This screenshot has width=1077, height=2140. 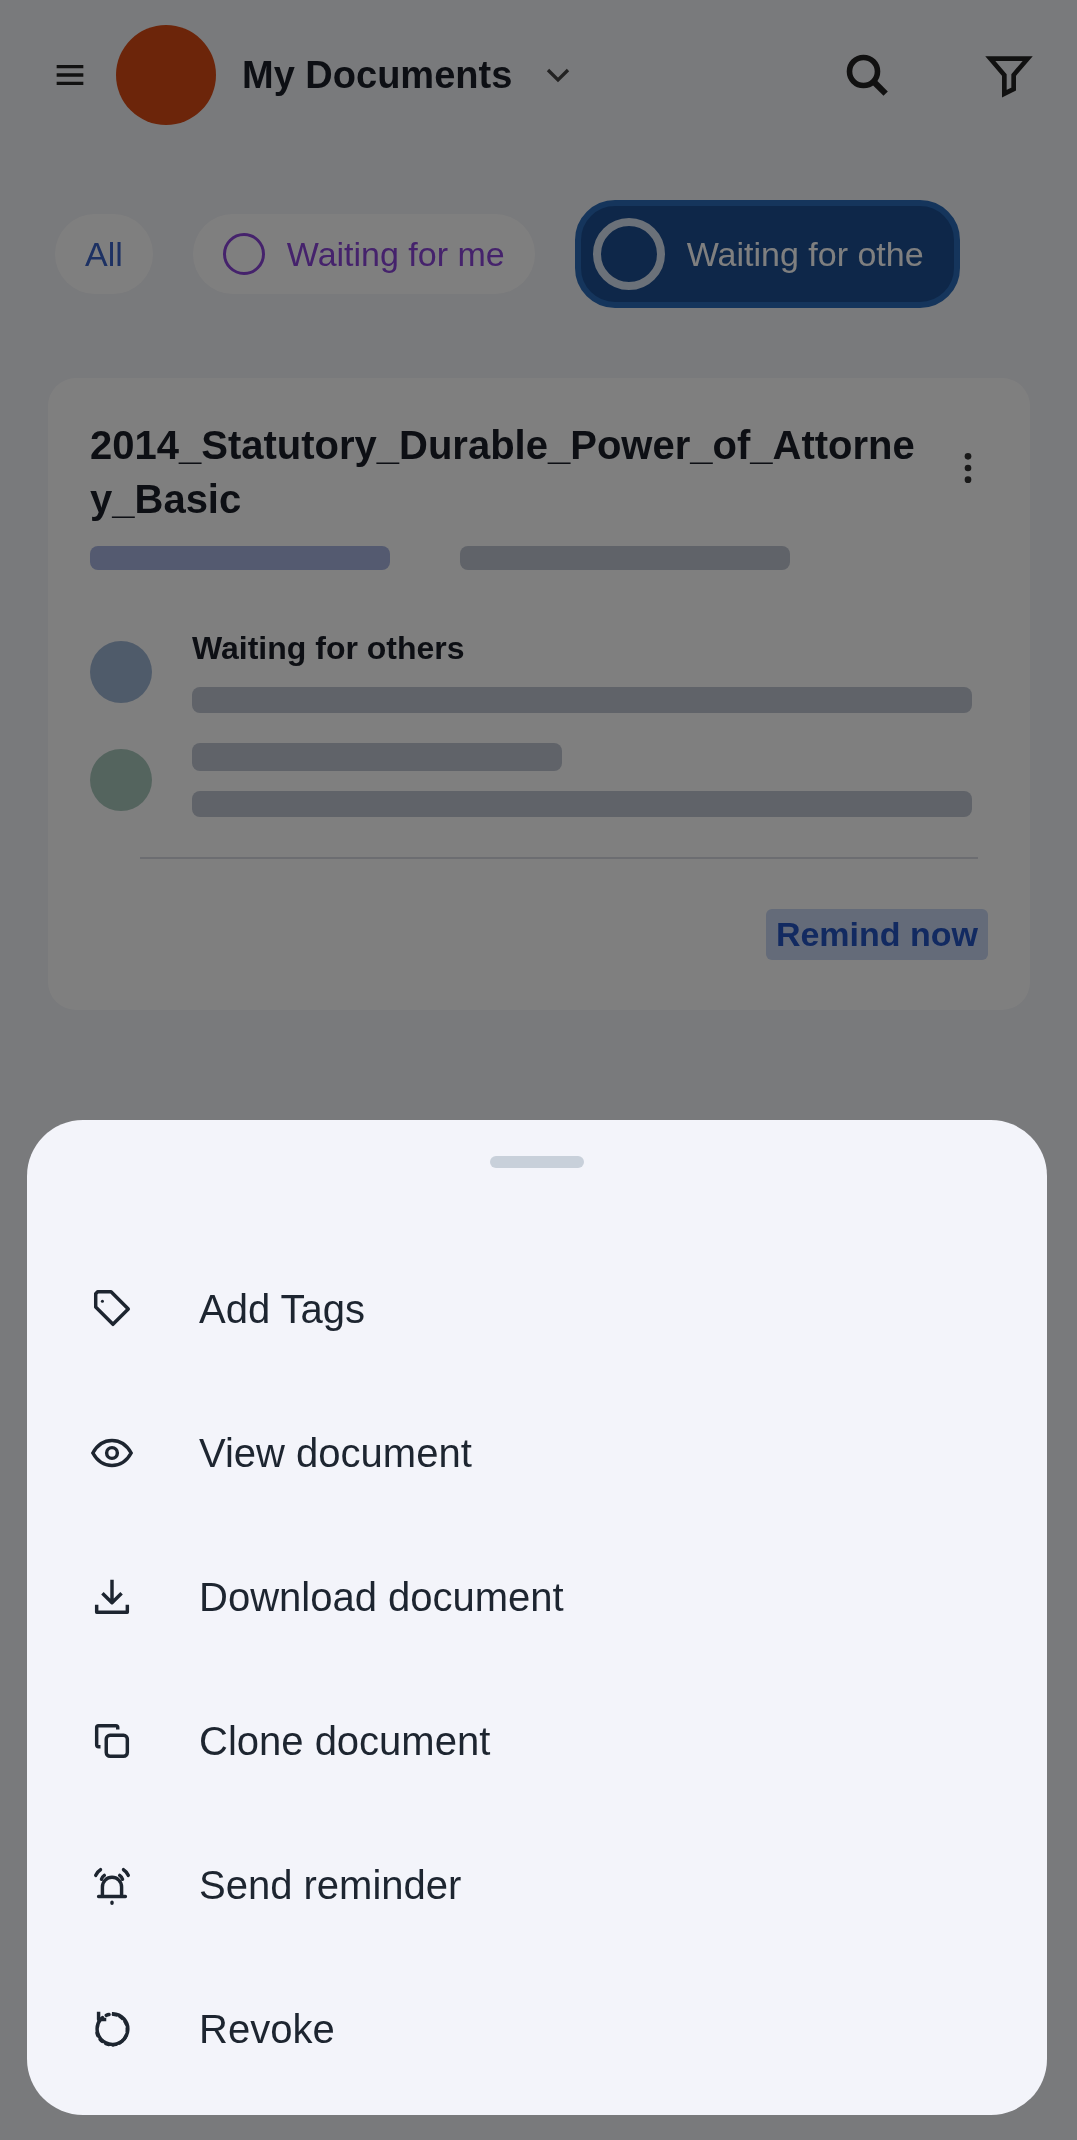 What do you see at coordinates (537, 1453) in the screenshot?
I see `menu-item: View document` at bounding box center [537, 1453].